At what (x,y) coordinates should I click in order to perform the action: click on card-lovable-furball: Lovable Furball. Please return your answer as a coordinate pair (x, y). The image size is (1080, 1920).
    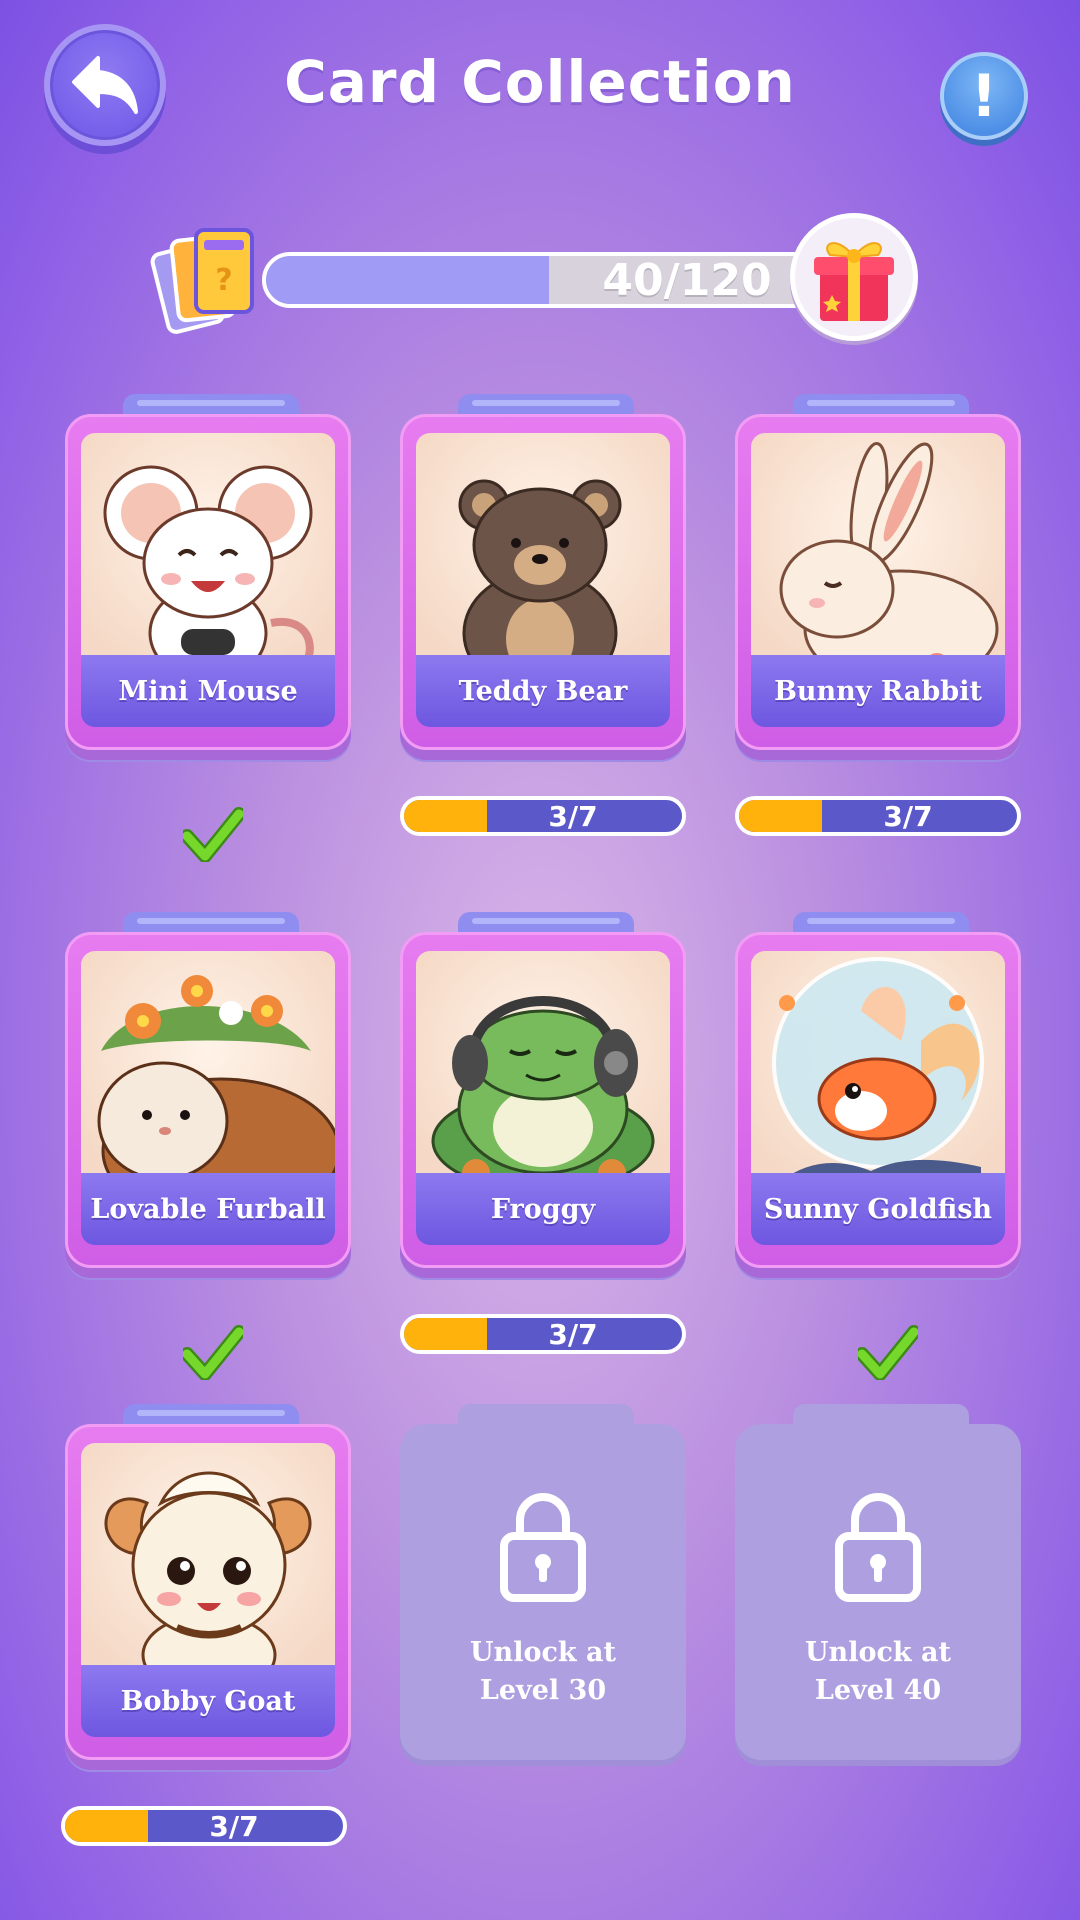
    Looking at the image, I should click on (208, 1090).